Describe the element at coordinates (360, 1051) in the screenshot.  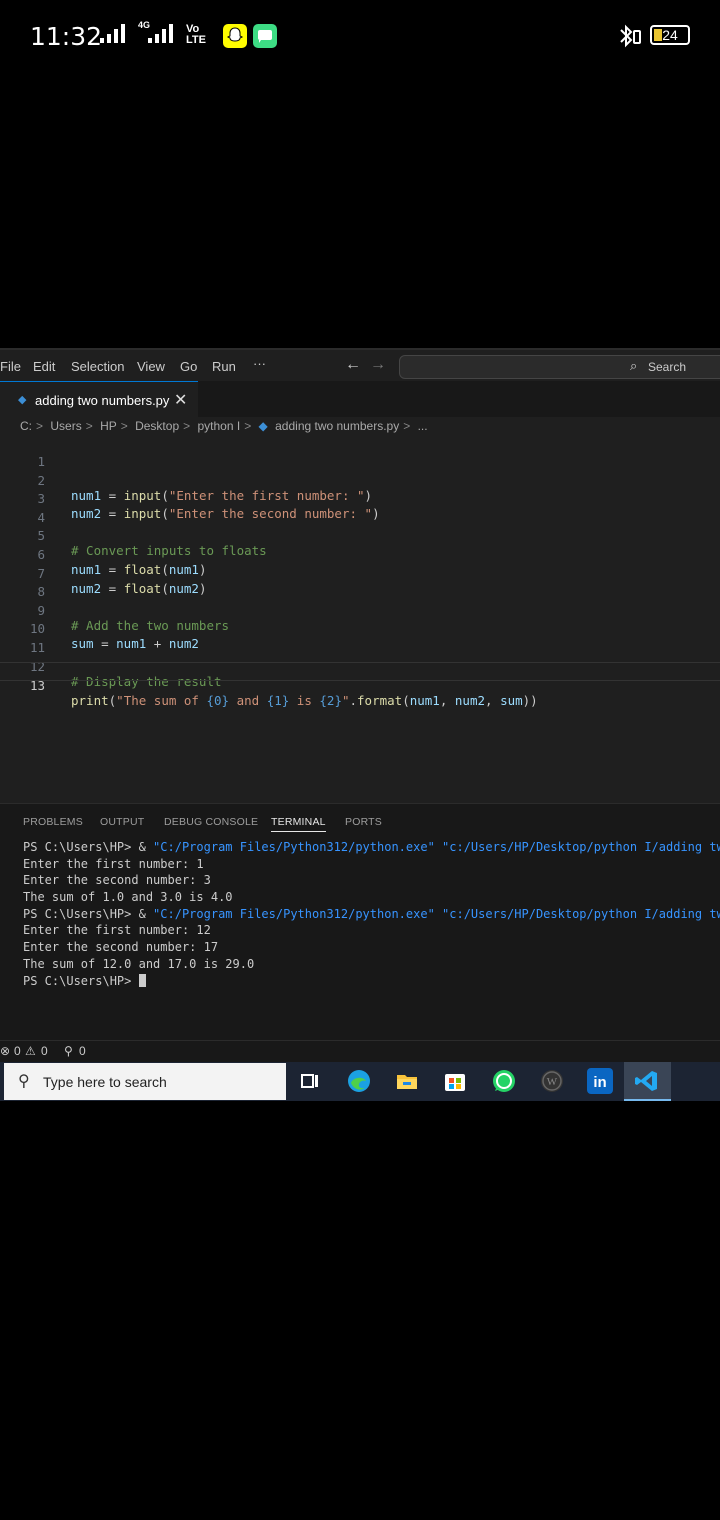
I see `vscode-status-bar: ⊗ 0 ⚠ 0 ⚲ 0` at that location.